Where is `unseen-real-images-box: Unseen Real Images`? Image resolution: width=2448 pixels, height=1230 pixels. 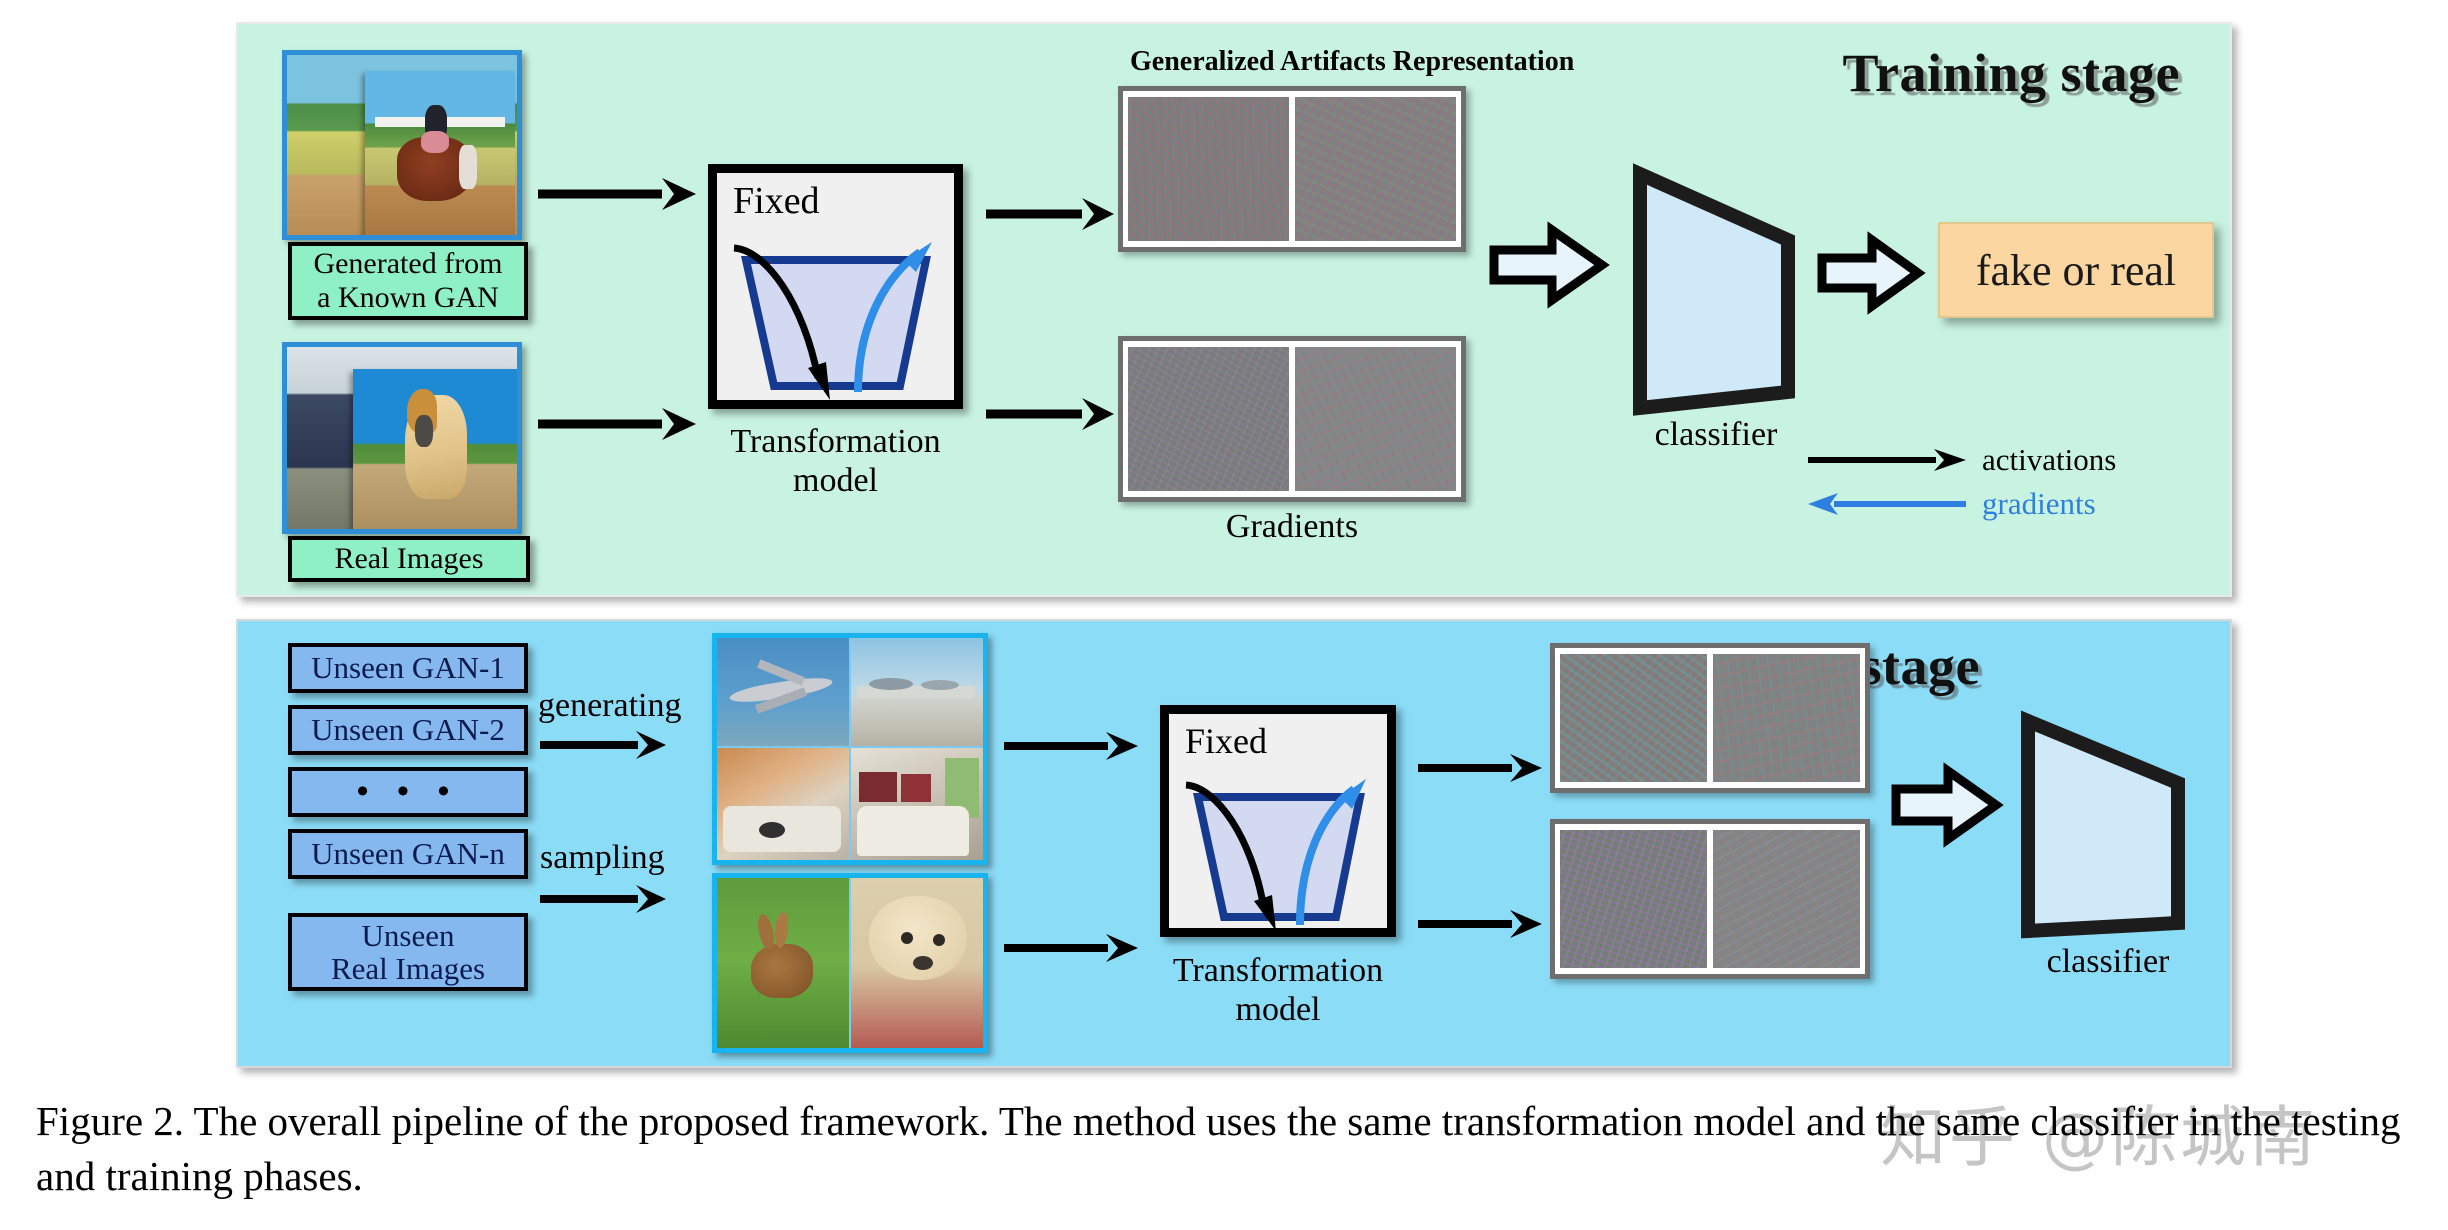 unseen-real-images-box: Unseen Real Images is located at coordinates (408, 952).